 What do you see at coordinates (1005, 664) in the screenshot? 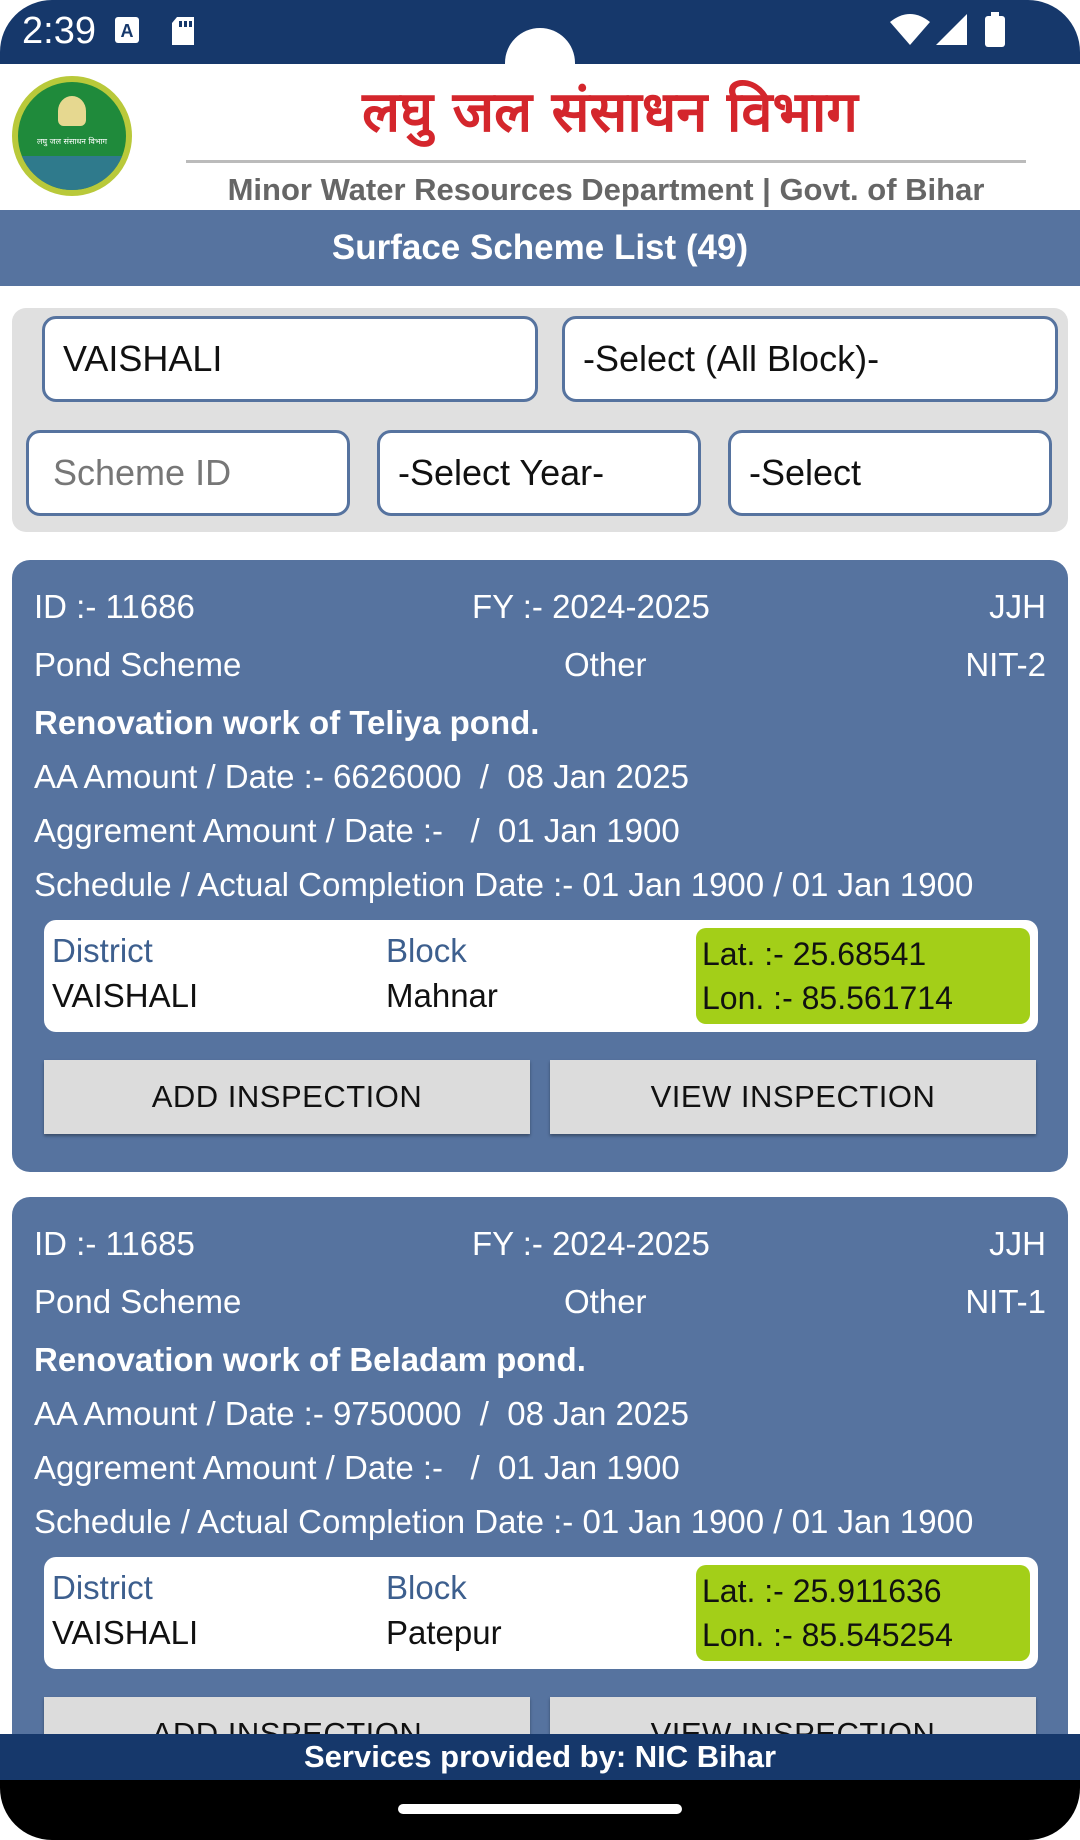
I see `nit-number: NIT-2` at bounding box center [1005, 664].